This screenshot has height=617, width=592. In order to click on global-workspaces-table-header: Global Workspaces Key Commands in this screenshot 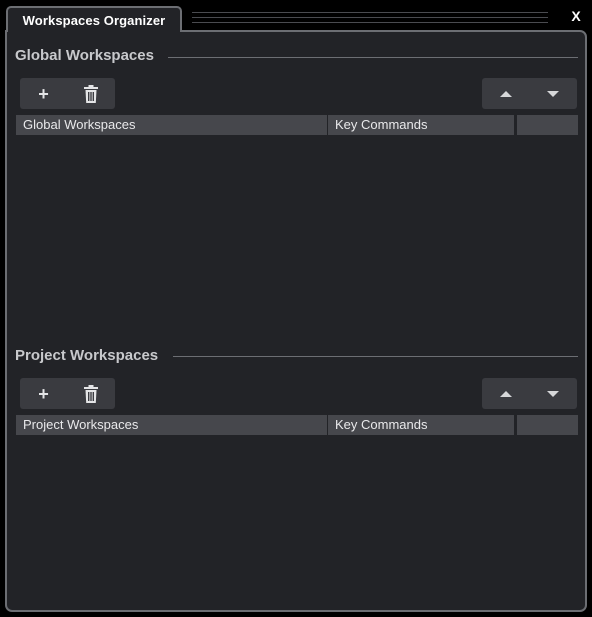, I will do `click(297, 125)`.